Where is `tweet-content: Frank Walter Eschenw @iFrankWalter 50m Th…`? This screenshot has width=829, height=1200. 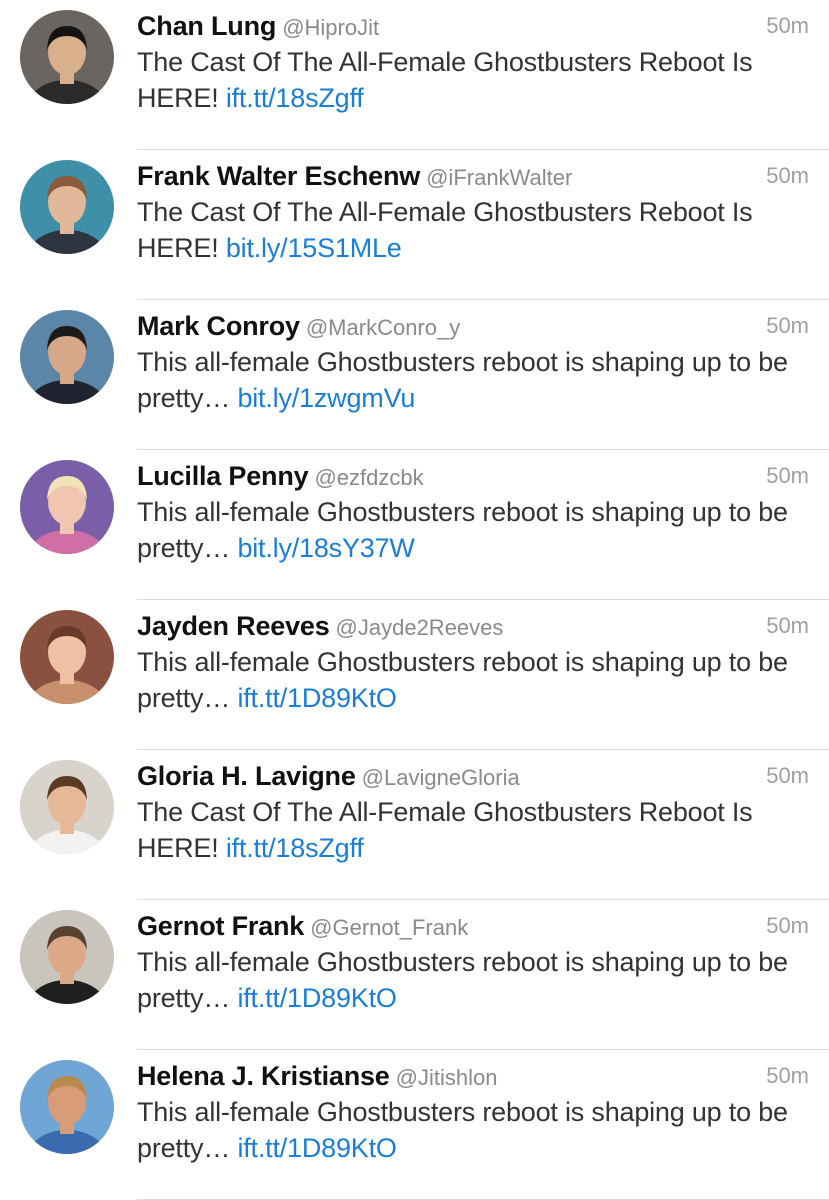
tweet-content: Frank Walter Eschenw @iFrankWalter 50m Th… is located at coordinates (473, 212).